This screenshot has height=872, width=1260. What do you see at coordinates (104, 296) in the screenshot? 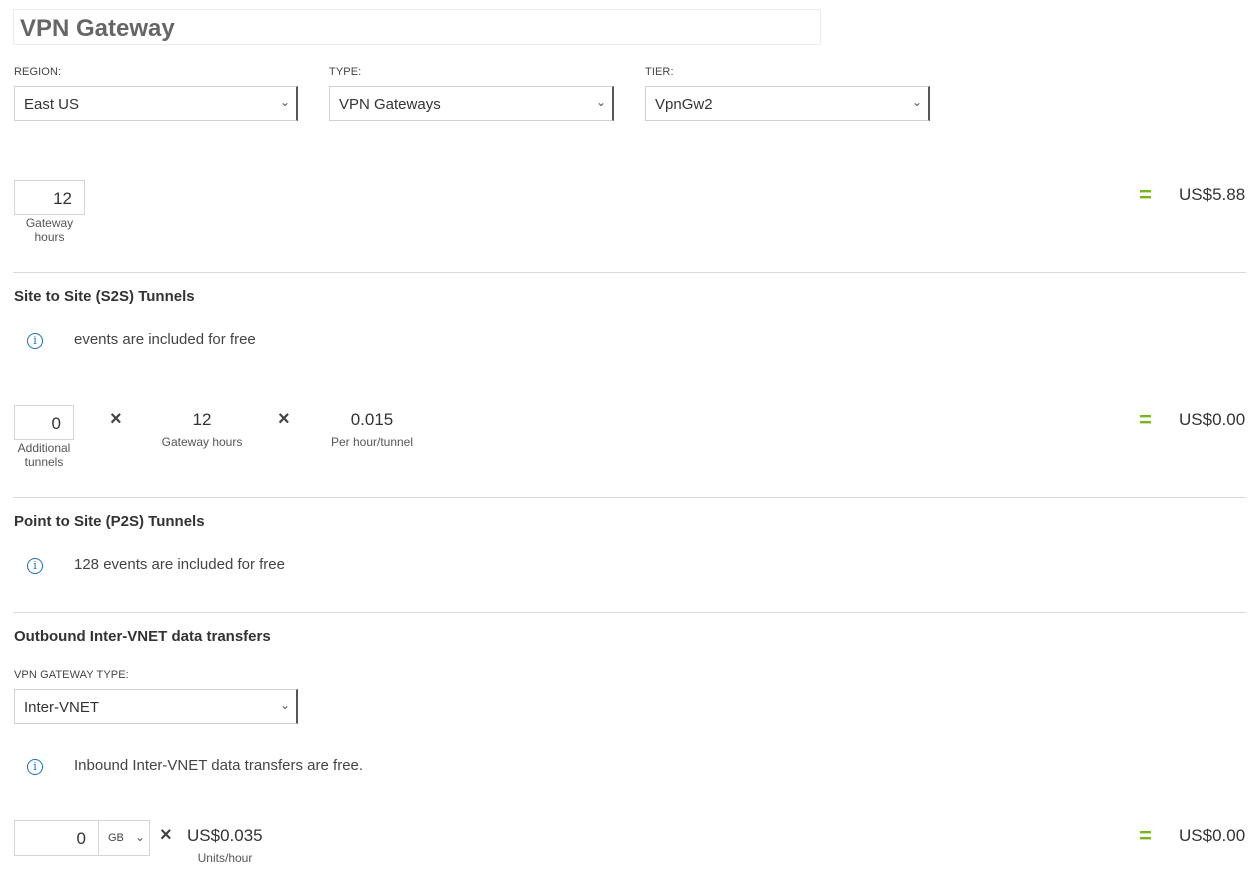
I see `s2s-title: Site to Site (S2S) Tunnels` at bounding box center [104, 296].